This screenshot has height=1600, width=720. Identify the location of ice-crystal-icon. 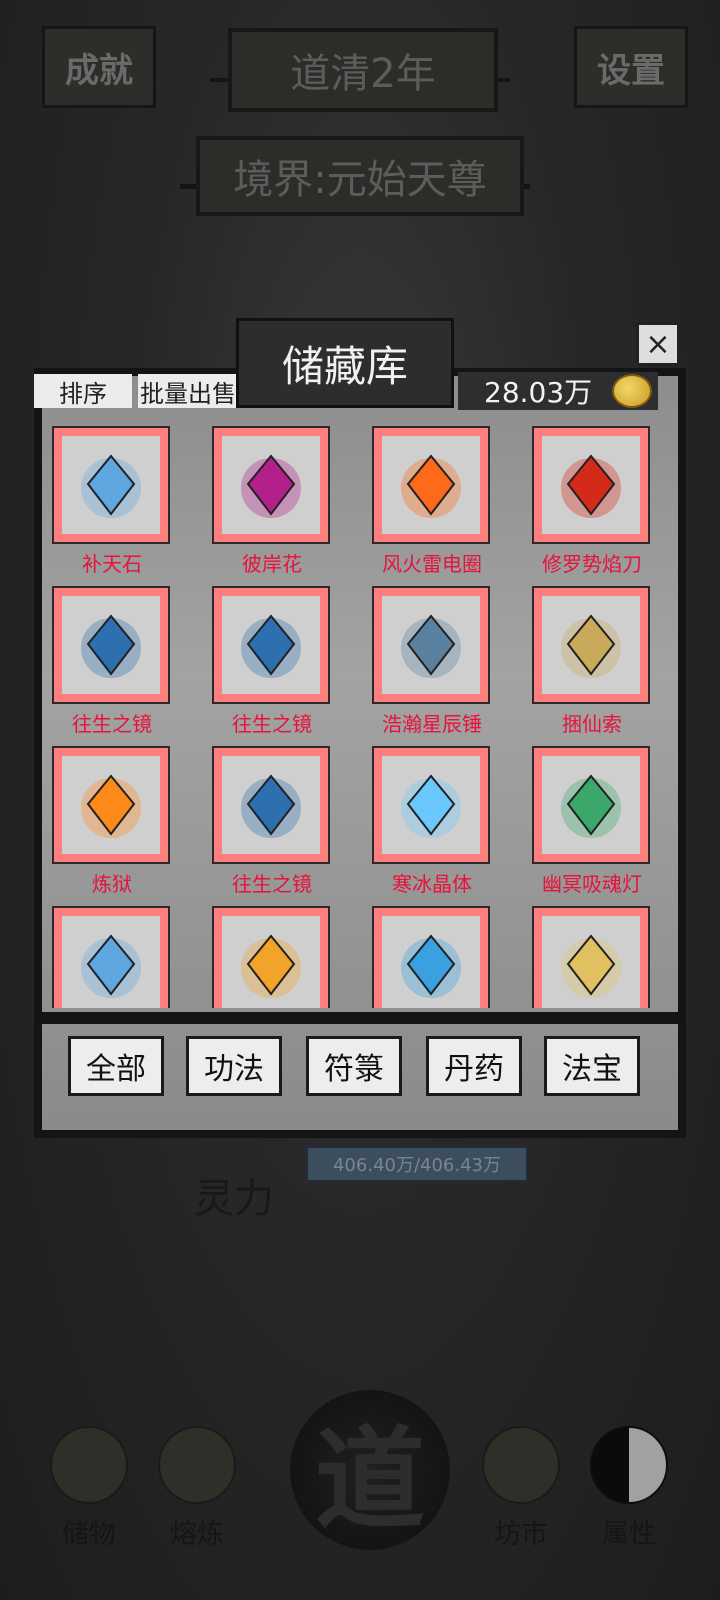
(431, 806).